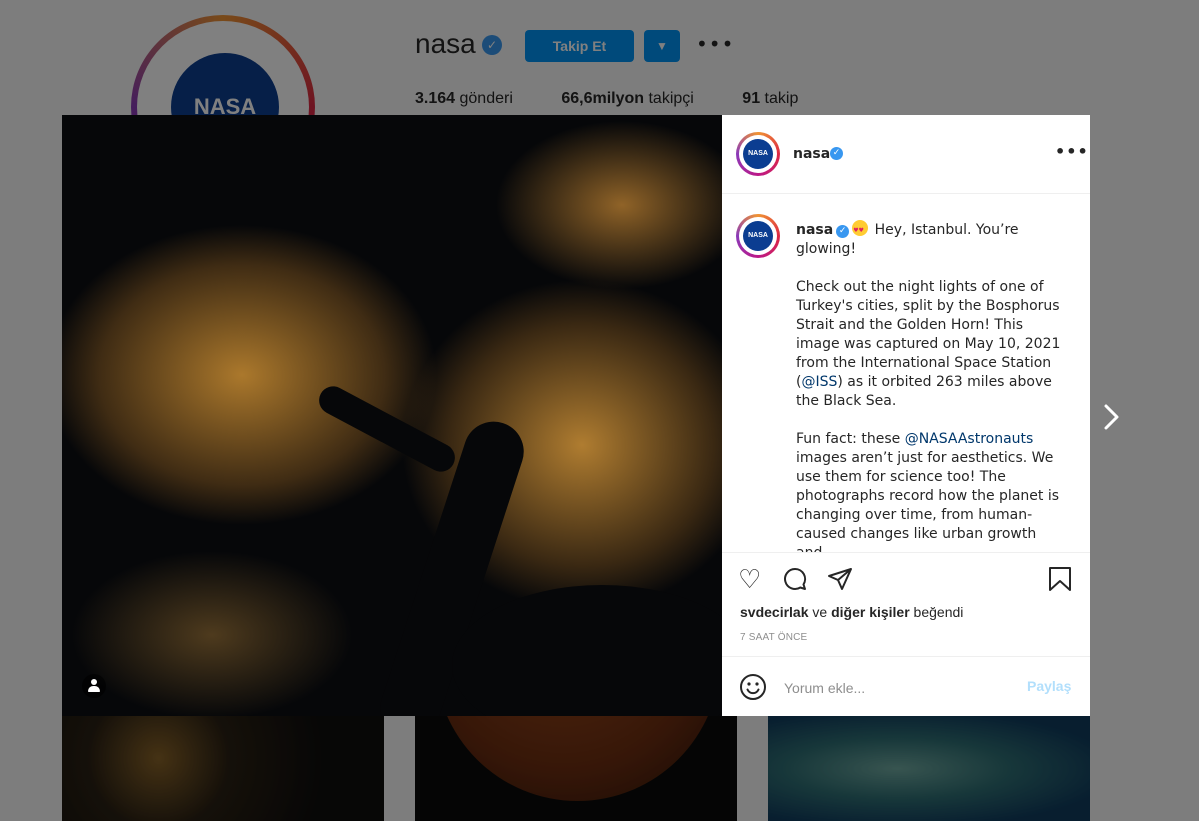  I want to click on followers-count: 66,6milyon takipçi, so click(627, 98).